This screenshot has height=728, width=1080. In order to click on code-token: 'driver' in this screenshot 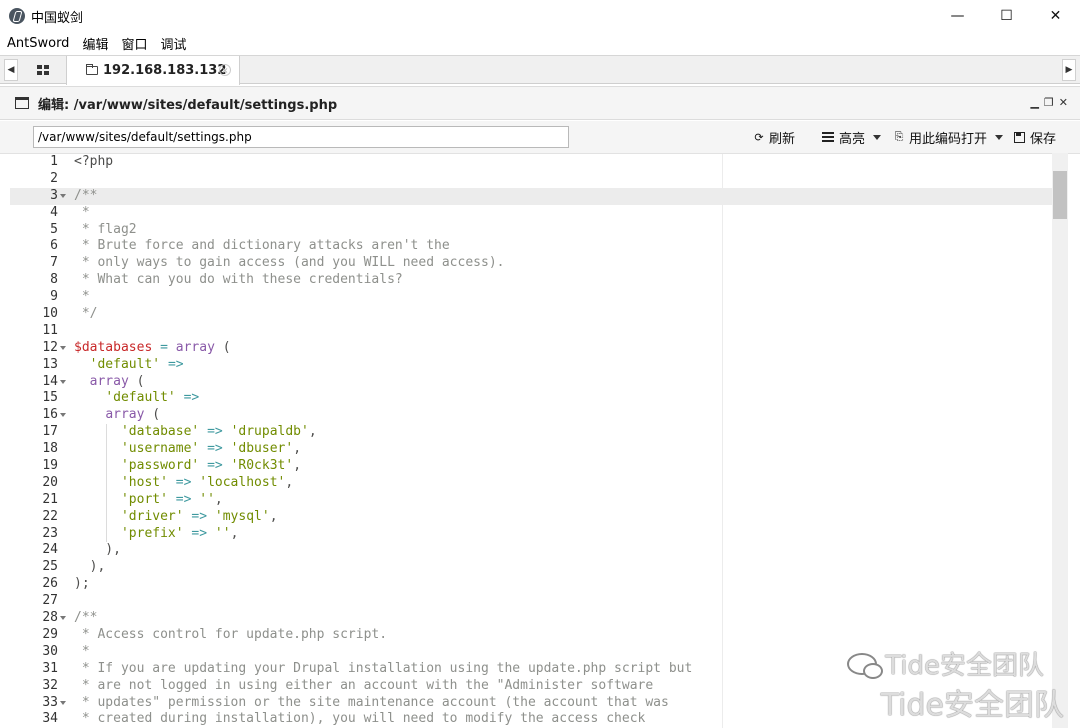, I will do `click(152, 516)`.